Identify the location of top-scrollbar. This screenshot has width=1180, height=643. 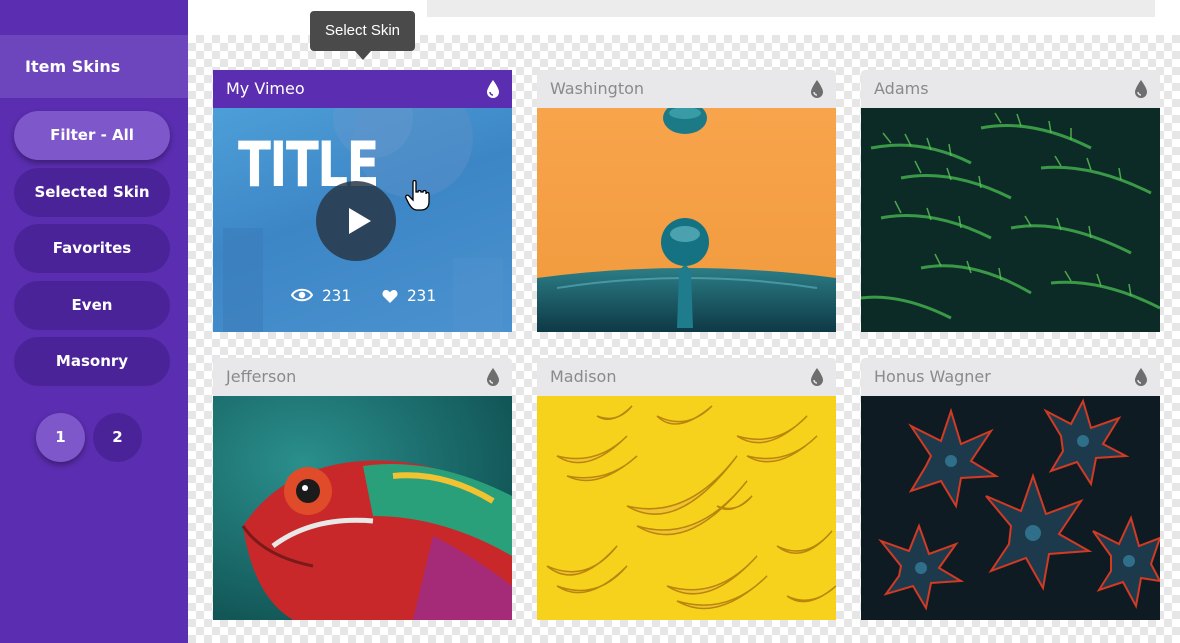
(791, 8).